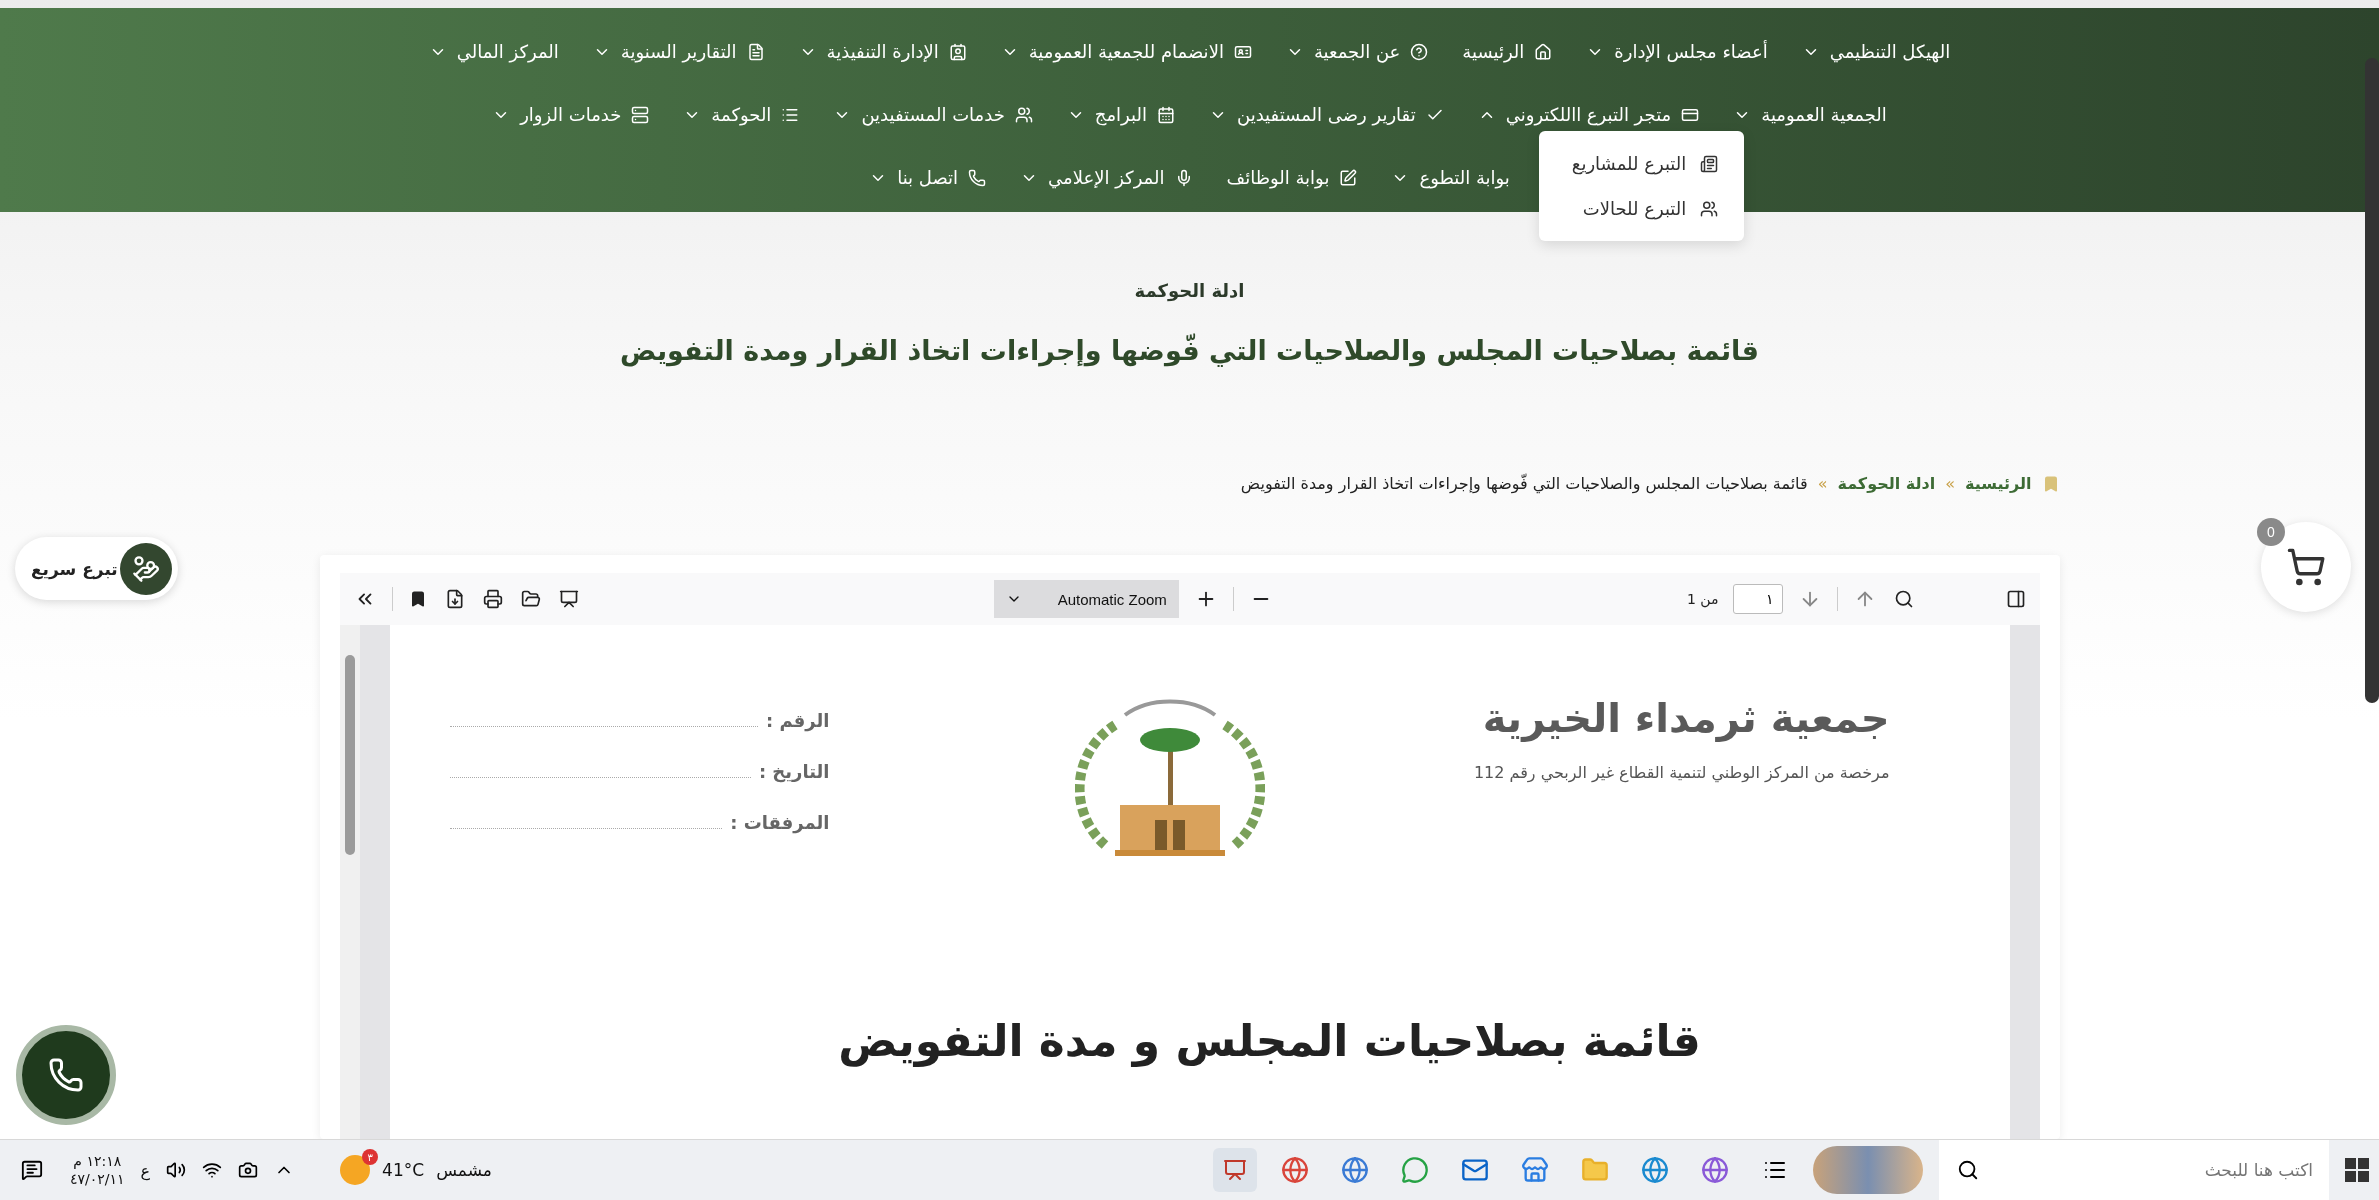  Describe the element at coordinates (1464, 177) in the screenshot. I see `nav-link: بوابة التطوع` at that location.